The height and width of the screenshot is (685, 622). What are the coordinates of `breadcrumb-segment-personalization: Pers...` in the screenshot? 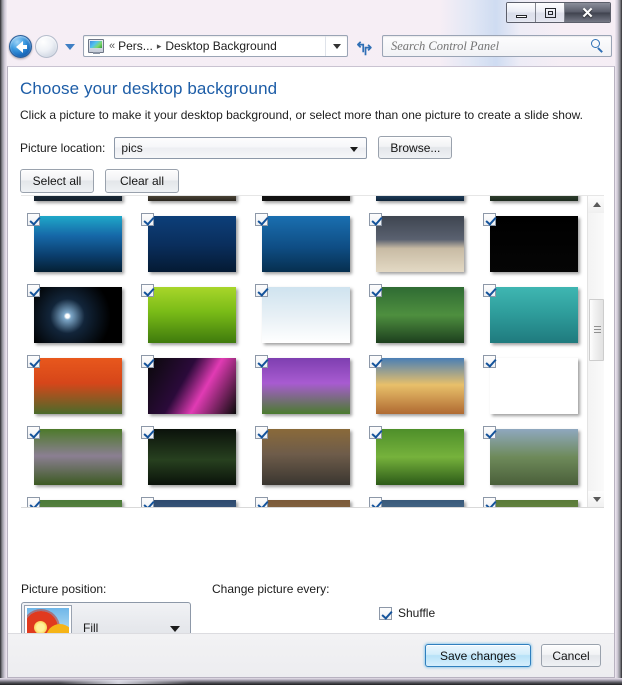 It's located at (135, 46).